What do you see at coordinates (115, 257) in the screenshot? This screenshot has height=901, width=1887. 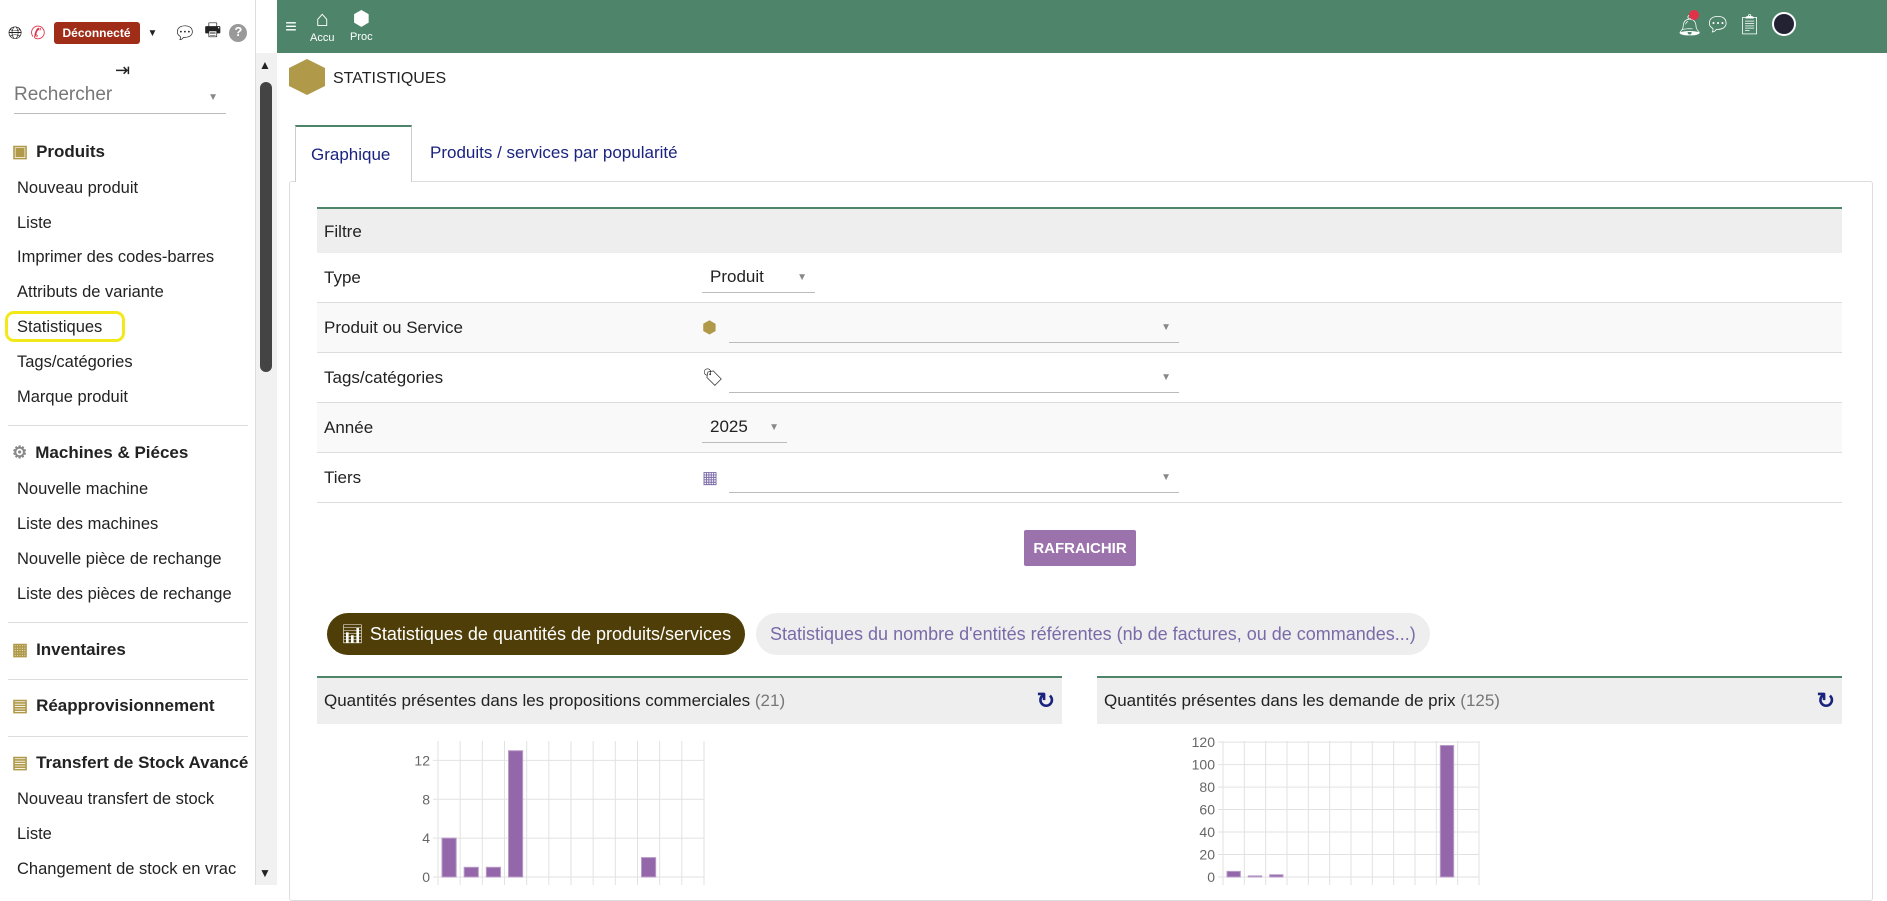 I see `sidebar-item-codes-barres: Imprimer des codes-barres` at bounding box center [115, 257].